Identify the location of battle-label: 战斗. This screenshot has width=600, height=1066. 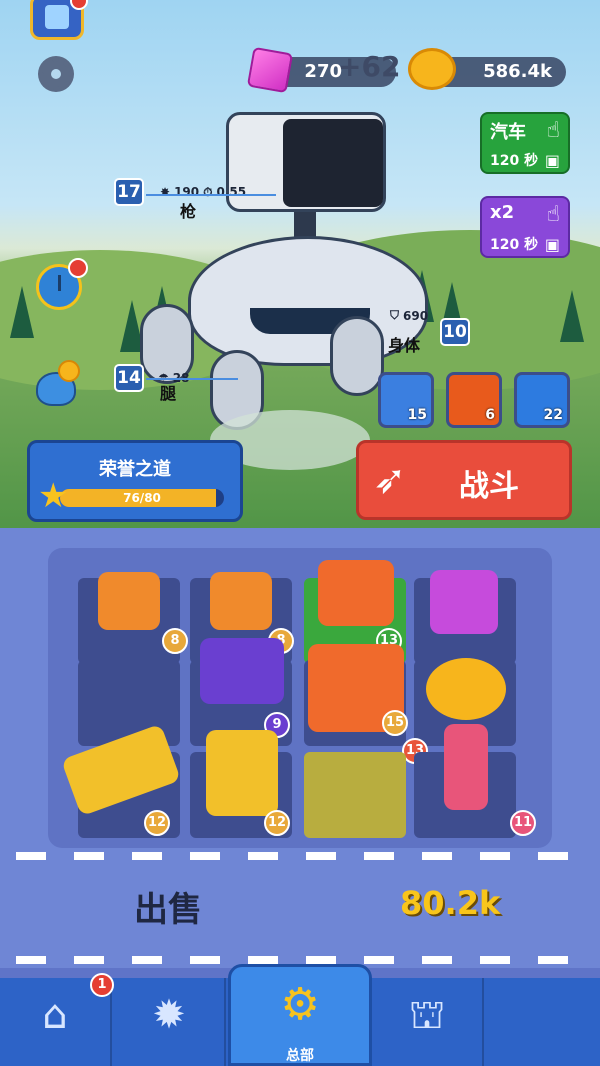
(489, 486).